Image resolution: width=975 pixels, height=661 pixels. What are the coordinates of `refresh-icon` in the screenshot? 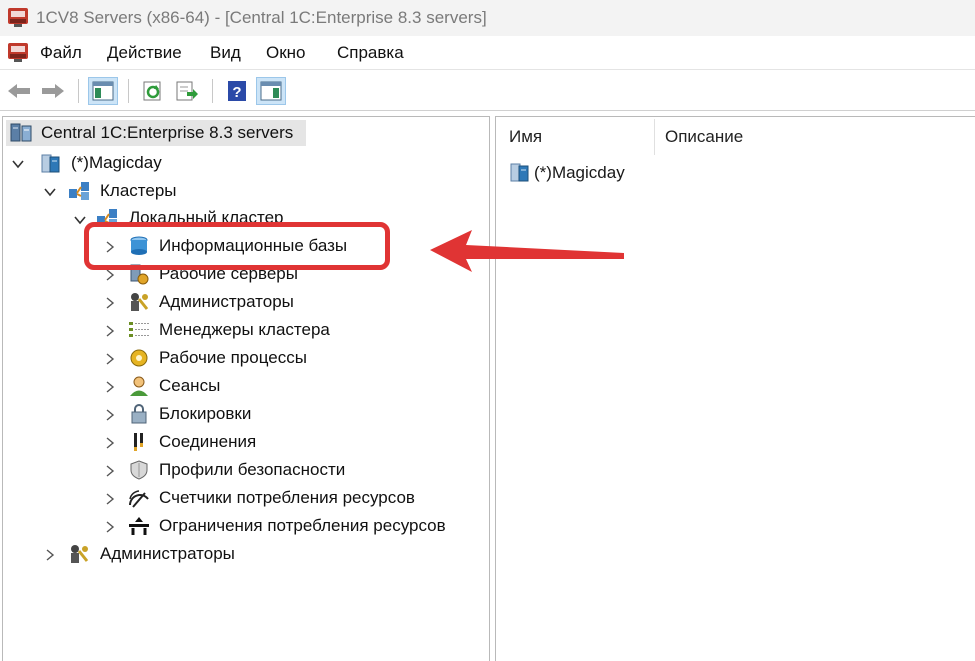 It's located at (152, 91).